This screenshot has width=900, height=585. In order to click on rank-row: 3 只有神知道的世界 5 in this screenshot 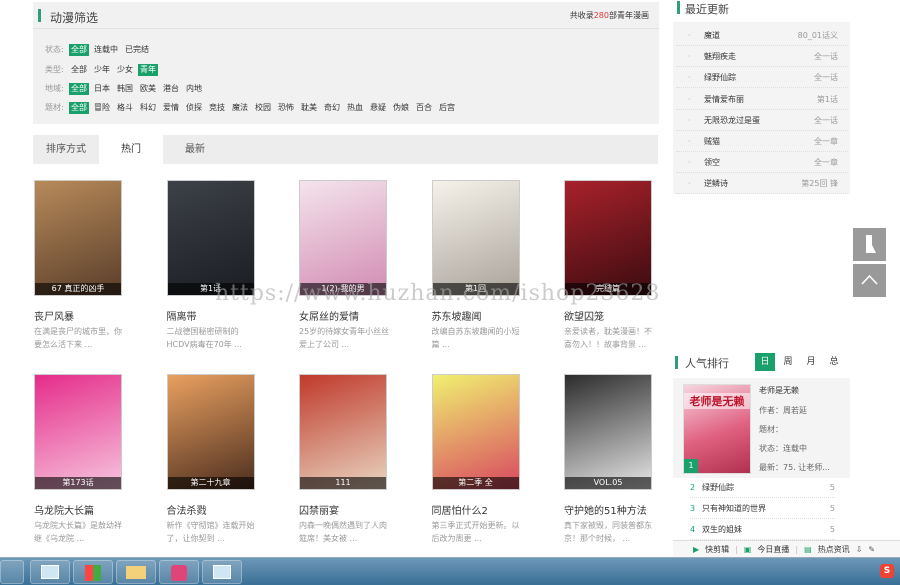, I will do `click(762, 509)`.